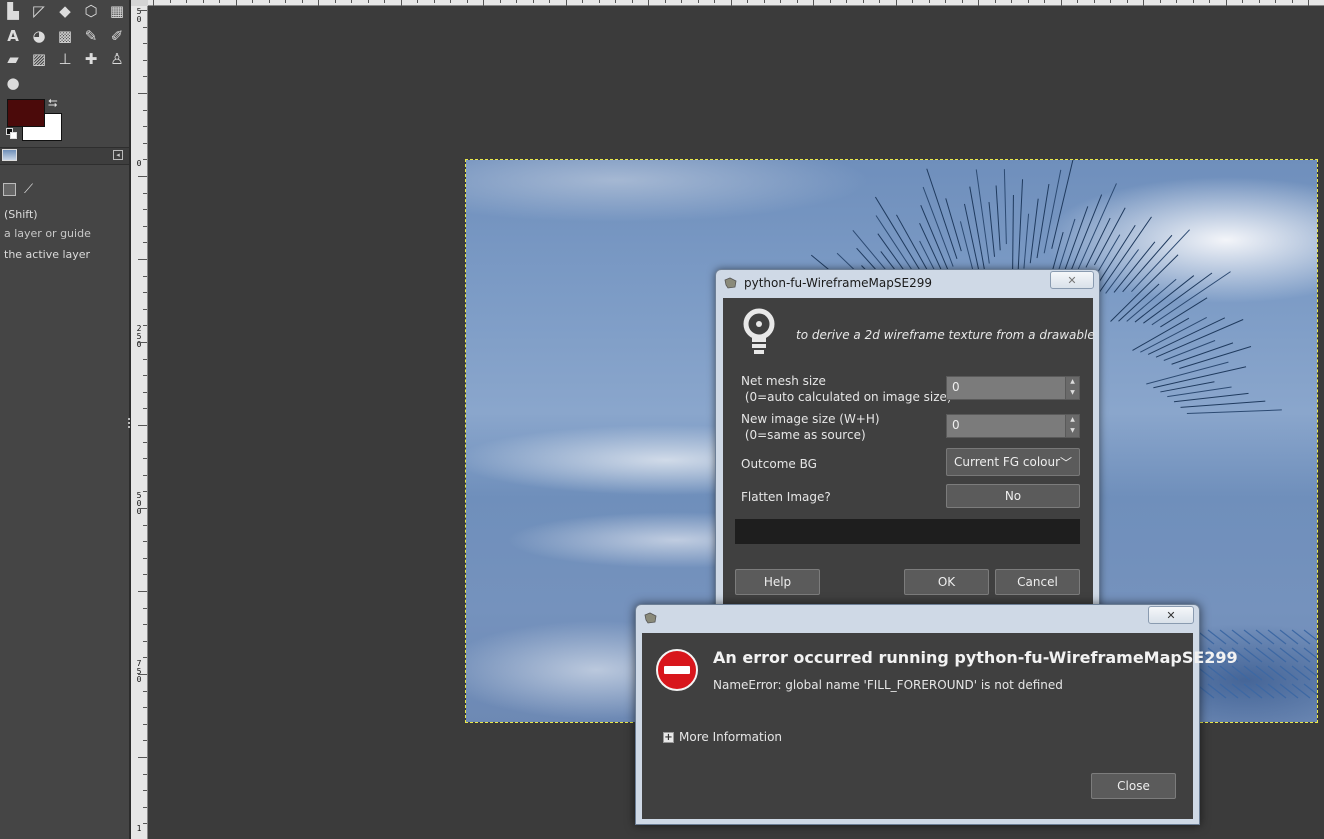 This screenshot has height=839, width=1324. Describe the element at coordinates (668, 737) in the screenshot. I see `expand-plus-icon: +` at that location.